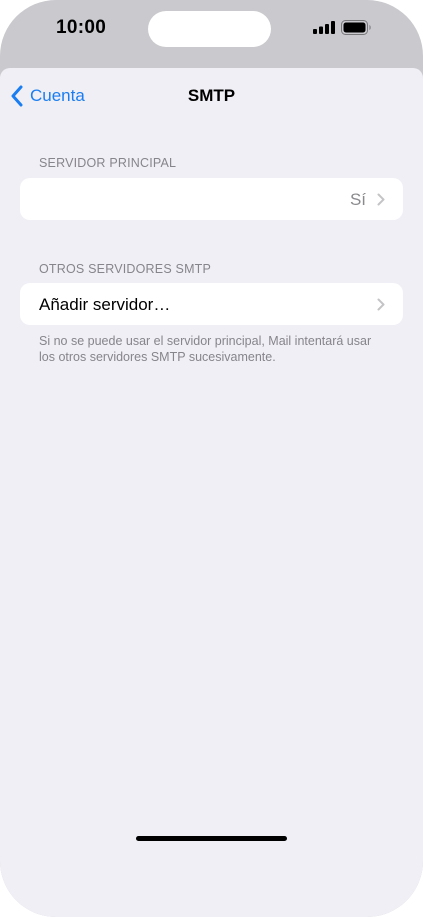 The height and width of the screenshot is (917, 423). I want to click on page-title: SMTP, so click(211, 95).